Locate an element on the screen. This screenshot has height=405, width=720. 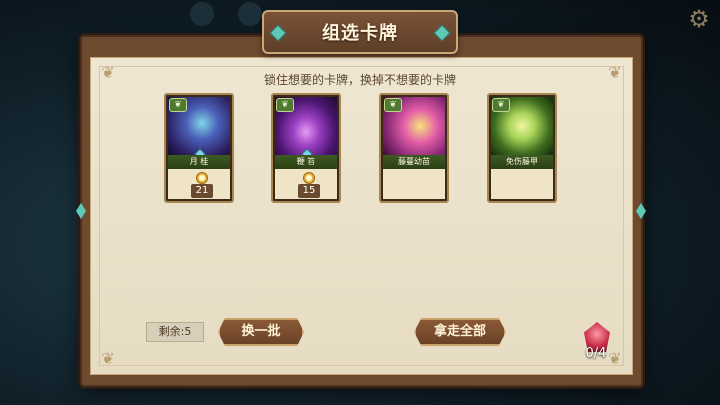
card-desc: ● 15 is located at coordinates (306, 184).